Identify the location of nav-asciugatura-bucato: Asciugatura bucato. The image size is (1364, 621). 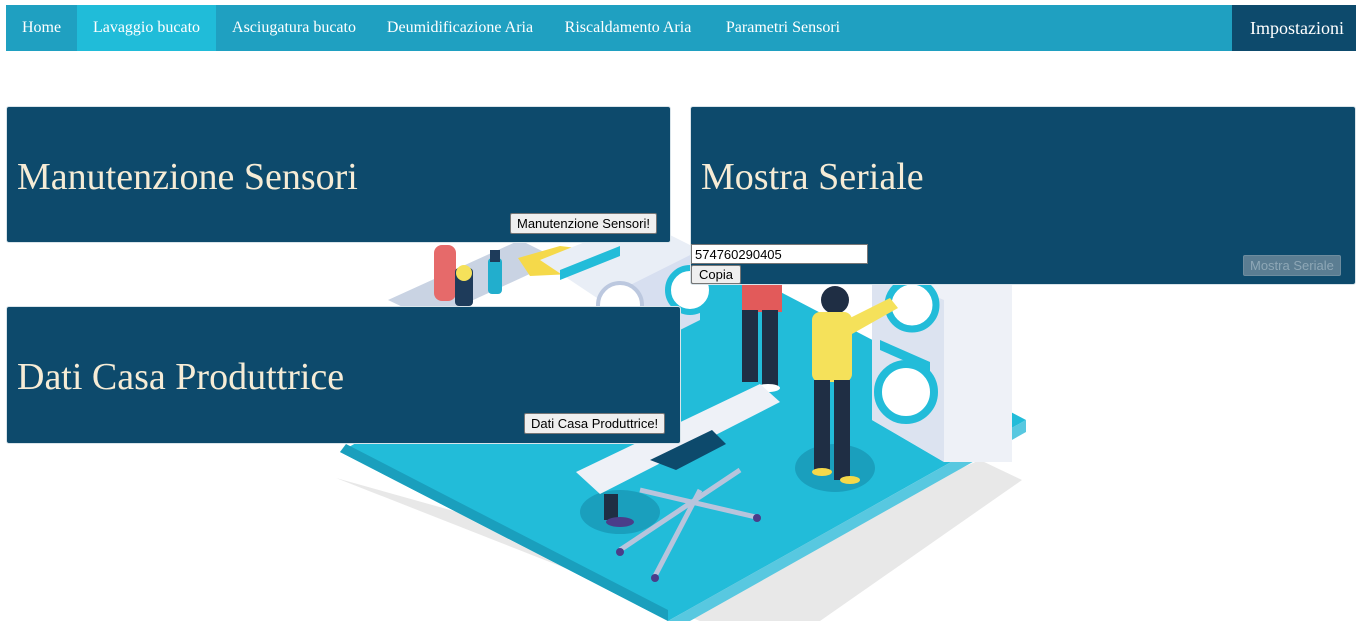
(294, 28).